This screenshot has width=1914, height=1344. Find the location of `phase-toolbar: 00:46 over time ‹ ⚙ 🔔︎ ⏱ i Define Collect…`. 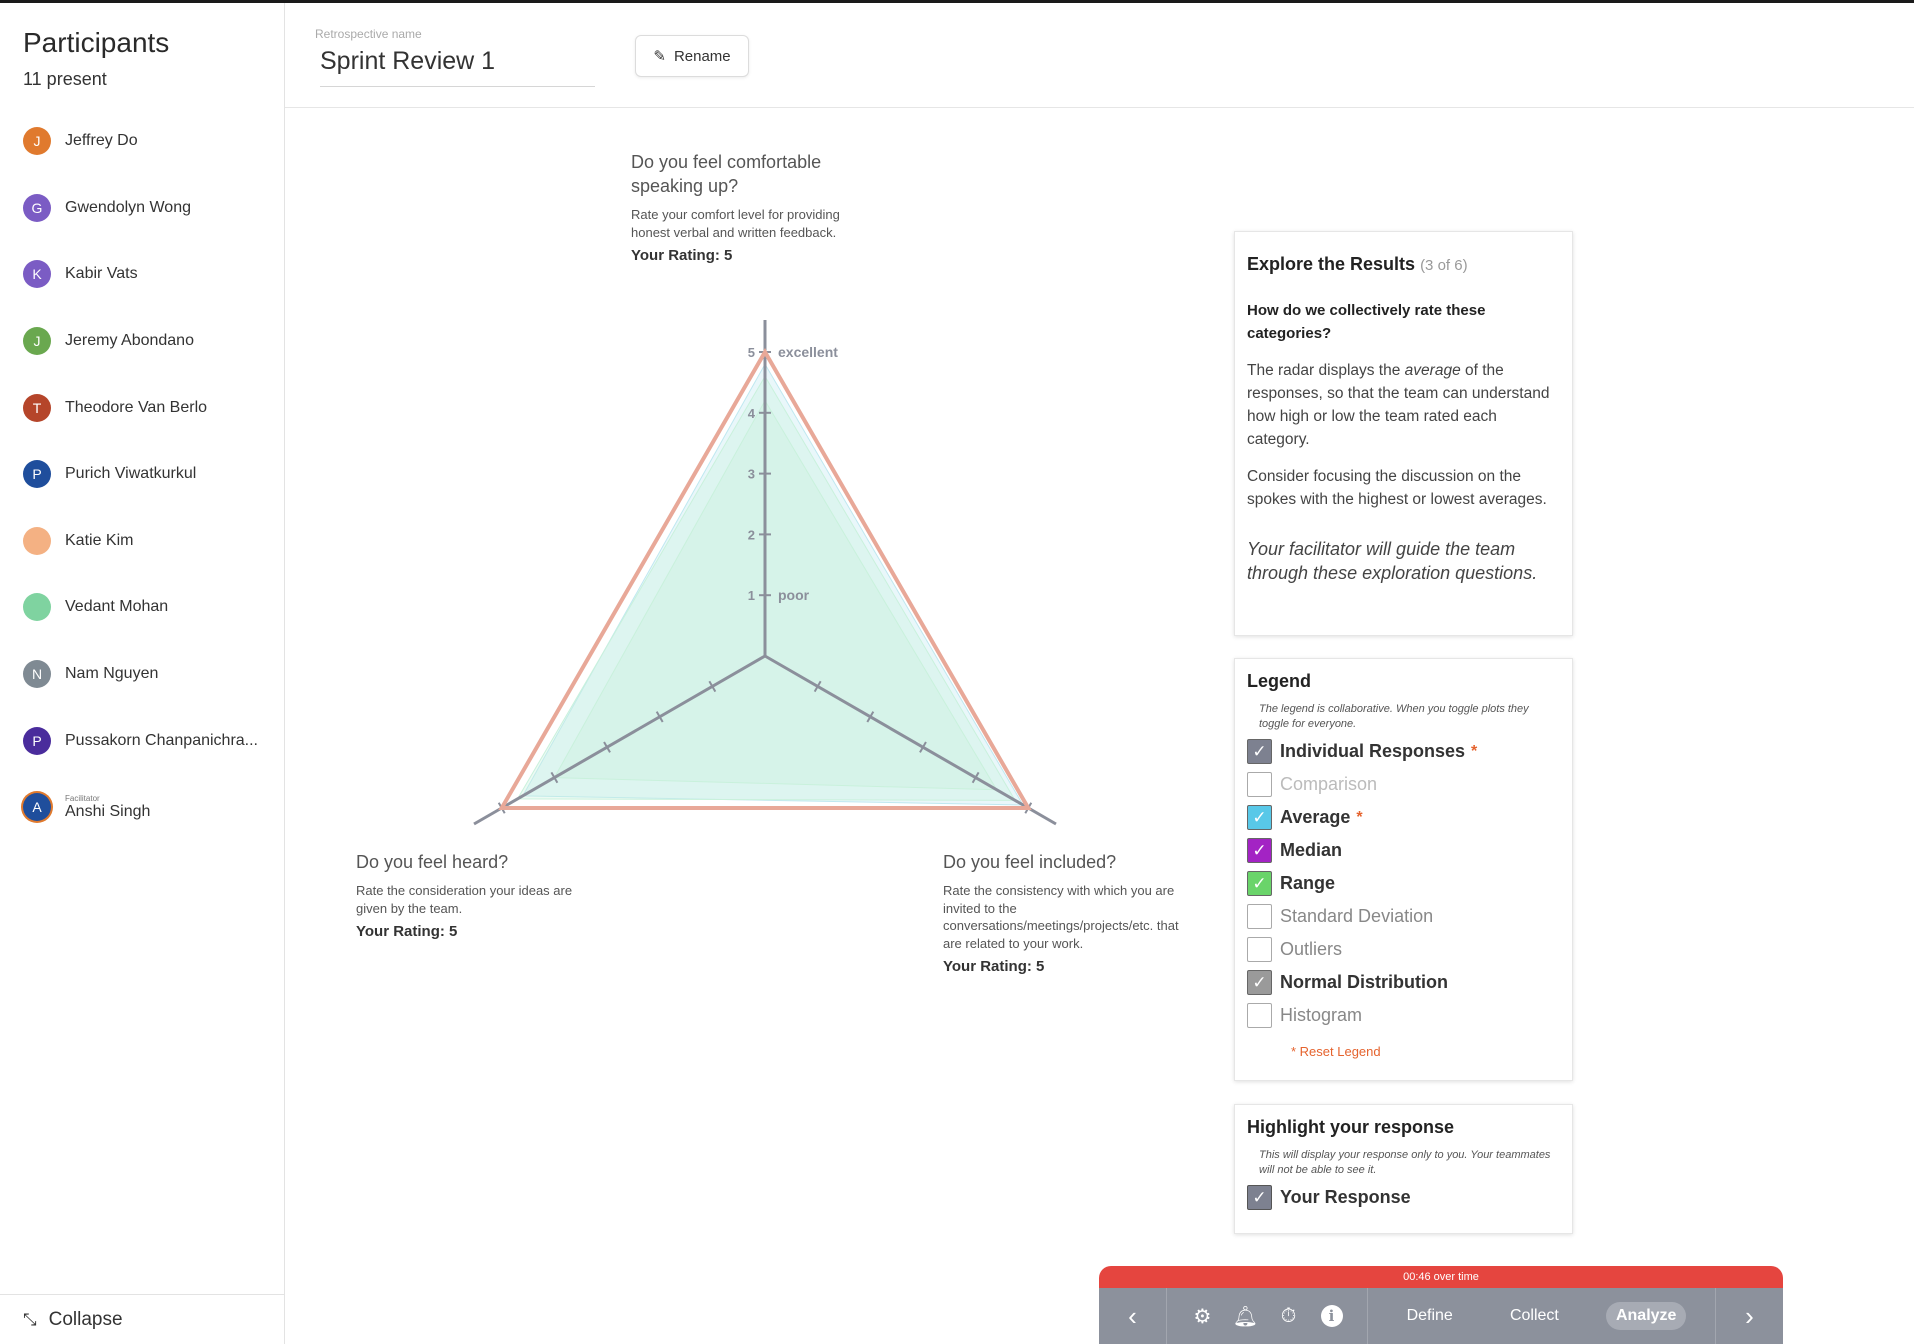

phase-toolbar: 00:46 over time ‹ ⚙ 🔔︎ ⏱ i Define Collect… is located at coordinates (1441, 1305).